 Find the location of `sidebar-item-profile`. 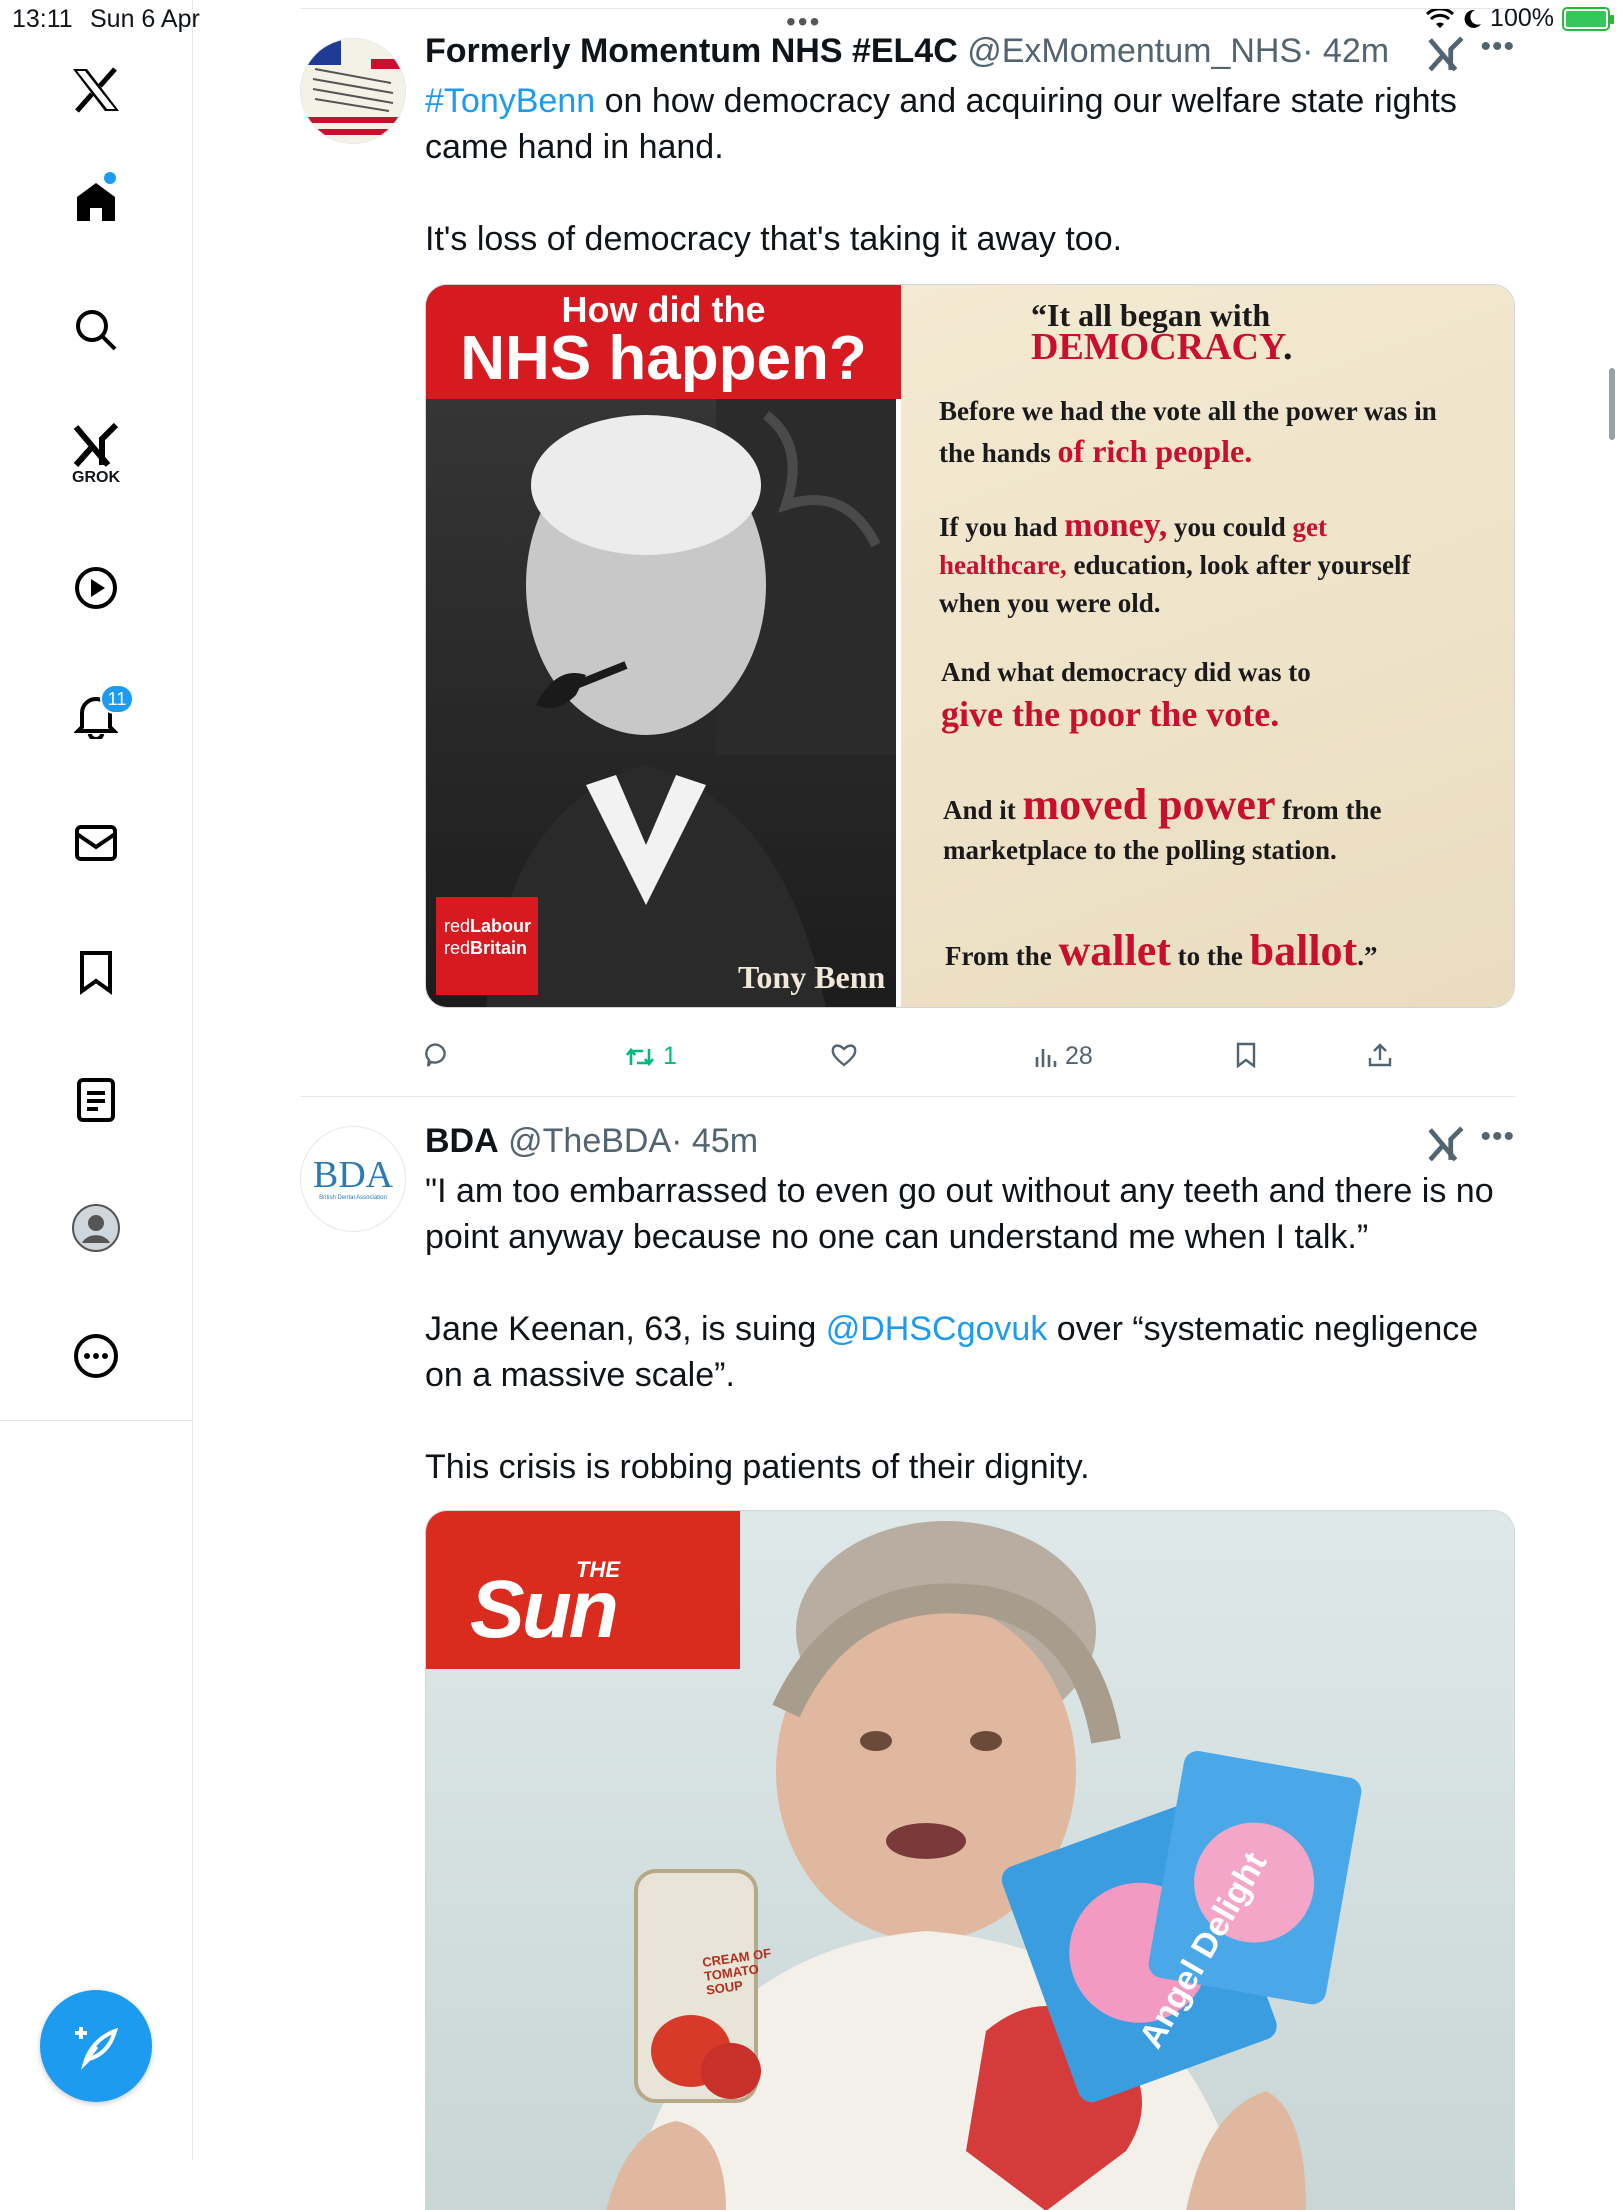

sidebar-item-profile is located at coordinates (96, 1228).